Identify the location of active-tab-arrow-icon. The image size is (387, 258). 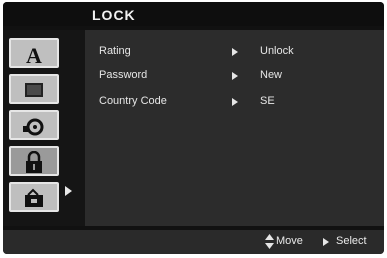
(68, 191).